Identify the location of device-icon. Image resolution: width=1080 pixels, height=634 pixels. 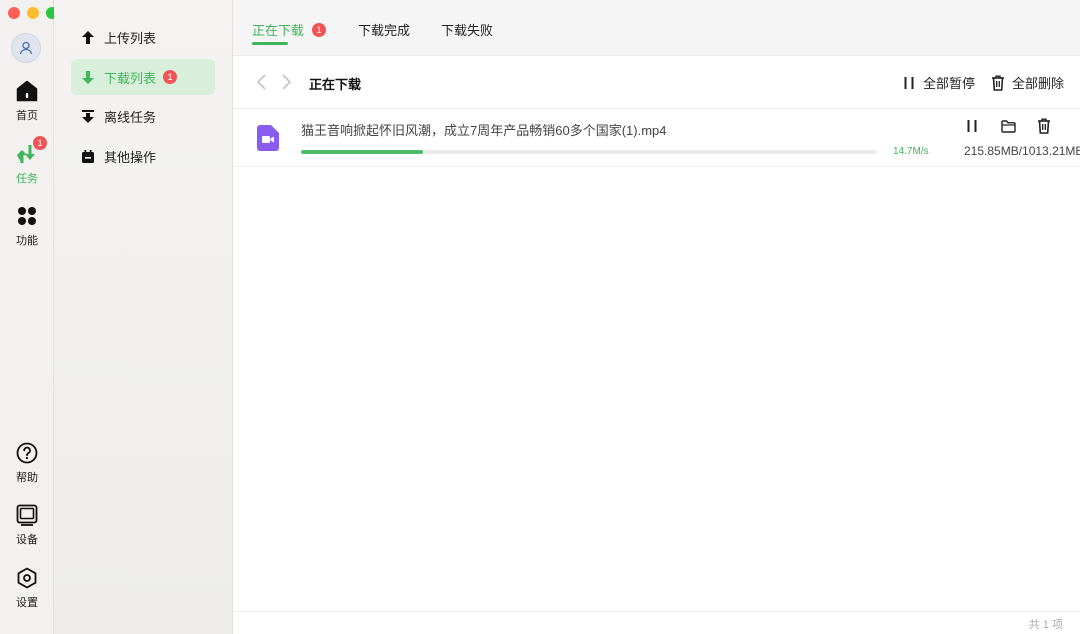
(27, 515).